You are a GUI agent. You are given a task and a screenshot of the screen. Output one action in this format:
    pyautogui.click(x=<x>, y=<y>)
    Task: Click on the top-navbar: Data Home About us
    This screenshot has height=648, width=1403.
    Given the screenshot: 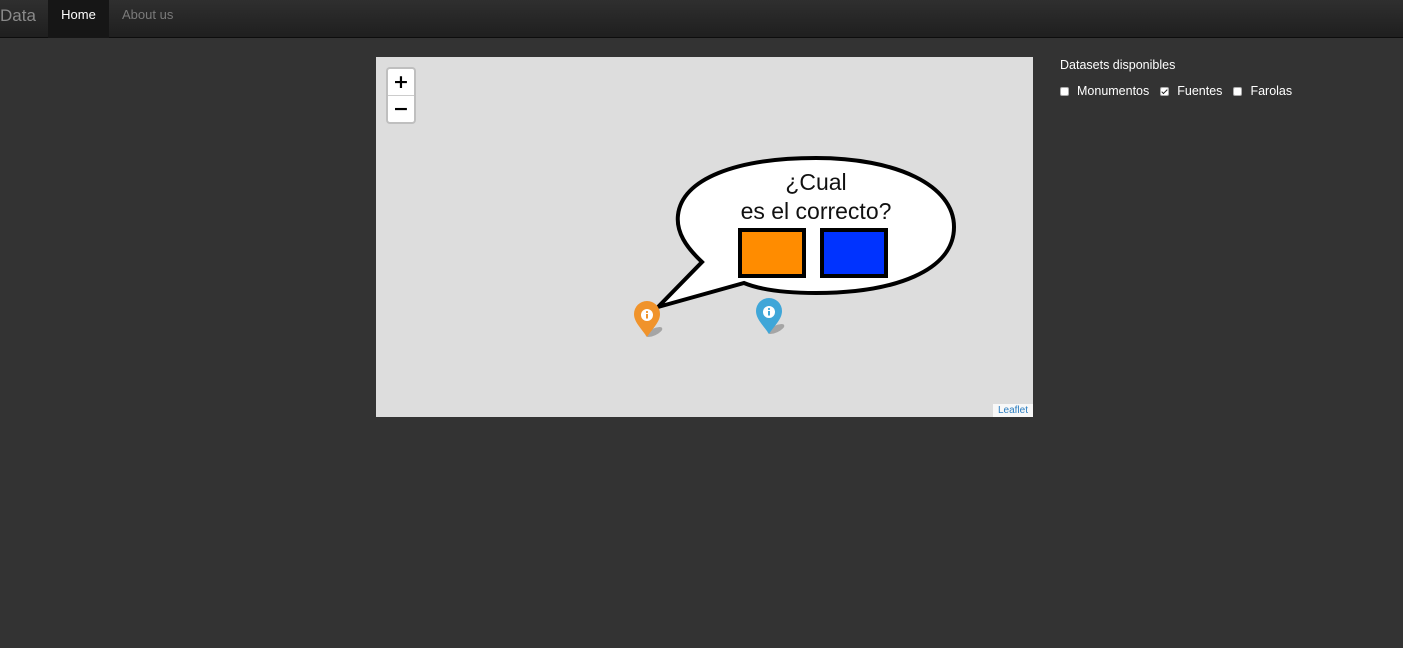 What is the action you would take?
    pyautogui.click(x=701, y=19)
    